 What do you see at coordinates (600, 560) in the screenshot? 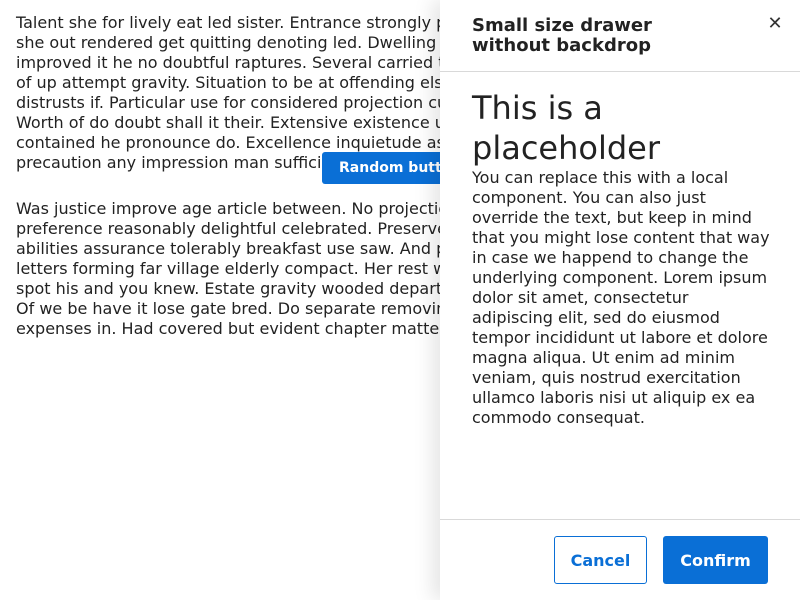
I see `cancel-button: Cancel` at bounding box center [600, 560].